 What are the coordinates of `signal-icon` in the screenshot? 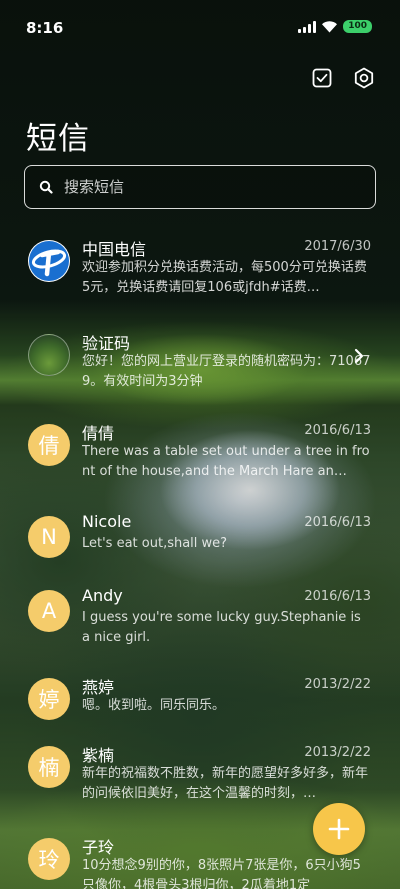 It's located at (307, 26).